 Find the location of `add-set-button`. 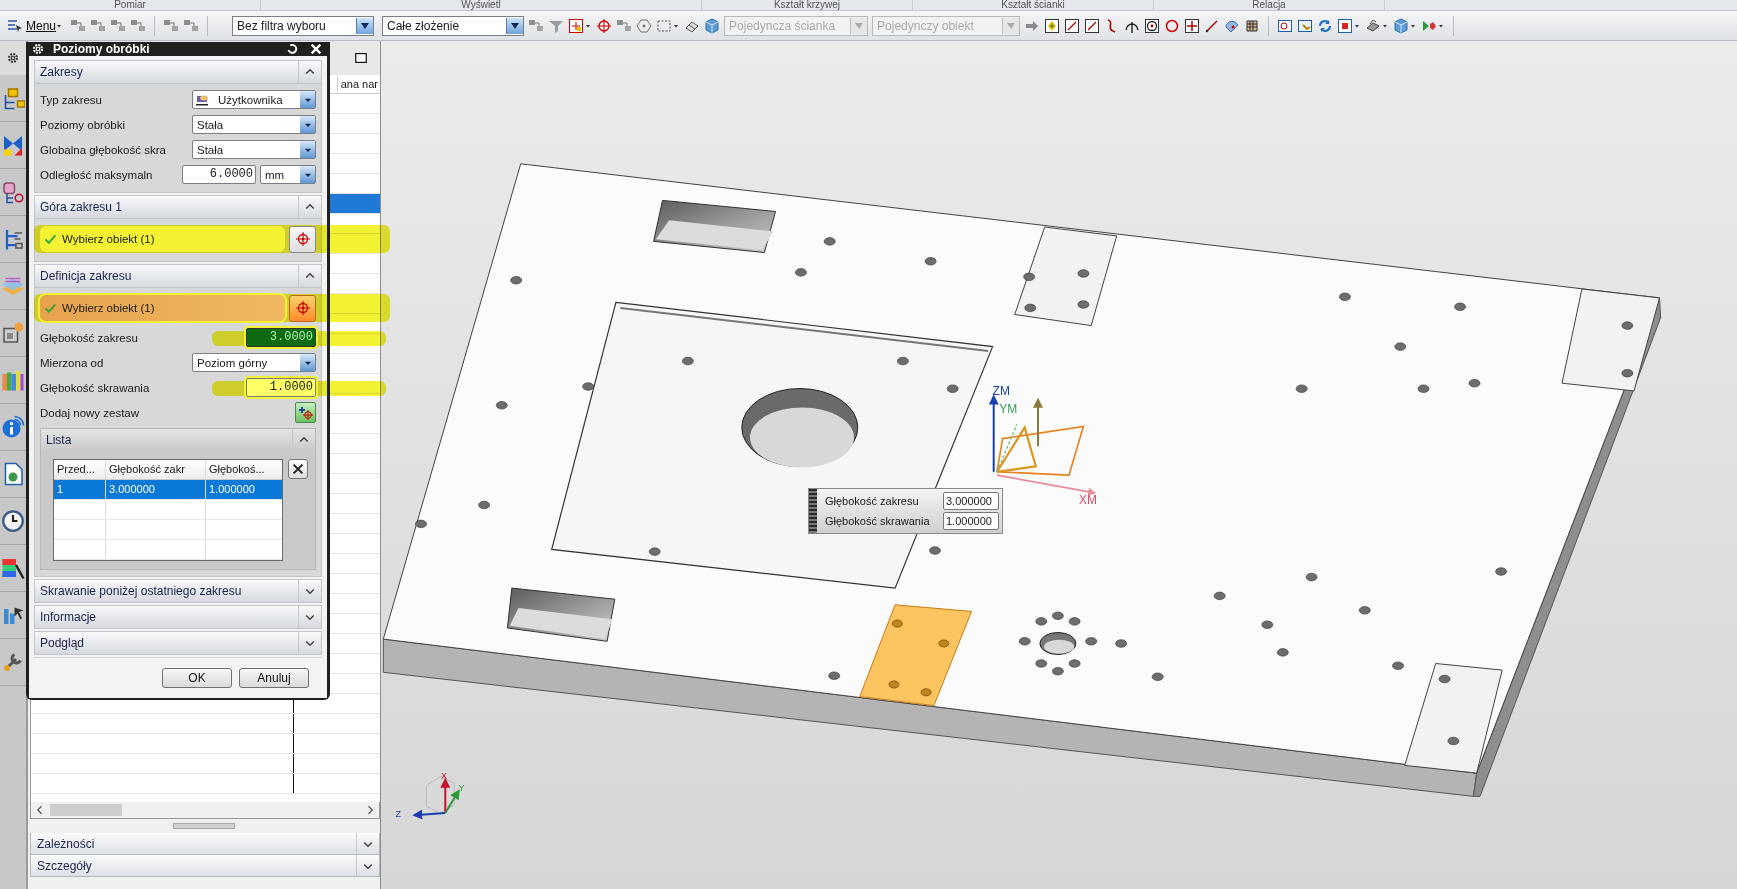

add-set-button is located at coordinates (305, 412).